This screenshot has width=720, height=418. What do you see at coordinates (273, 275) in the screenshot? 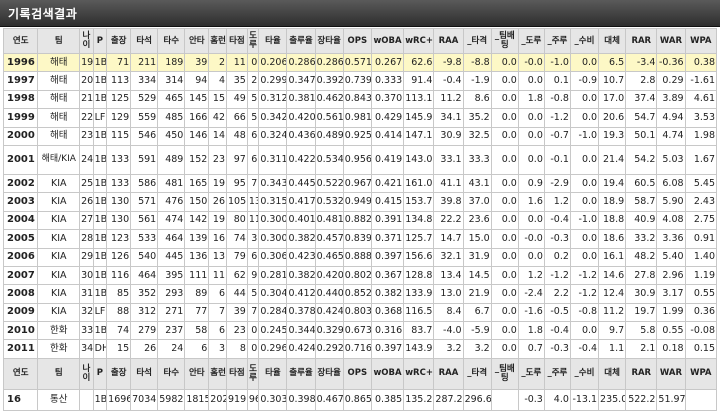
I see `cell-12: 0.281` at bounding box center [273, 275].